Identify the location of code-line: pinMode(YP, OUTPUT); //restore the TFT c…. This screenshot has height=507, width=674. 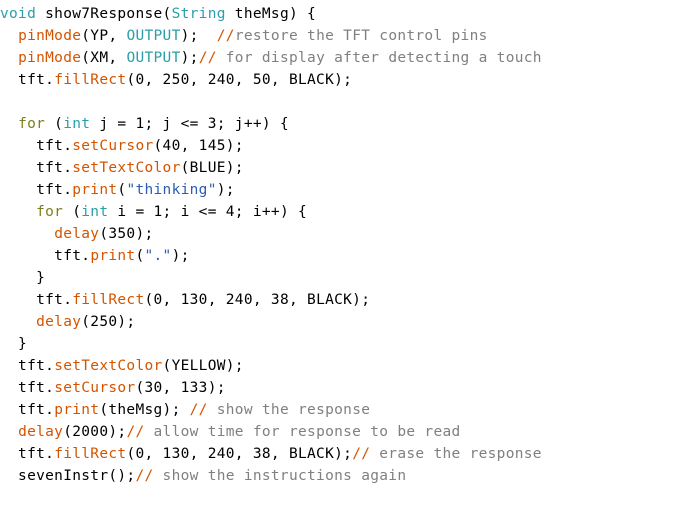
(271, 36).